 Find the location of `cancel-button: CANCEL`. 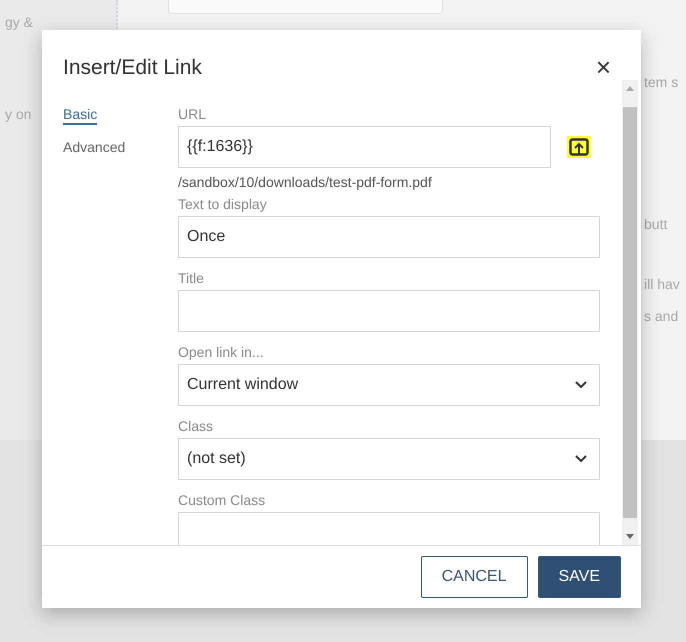

cancel-button: CANCEL is located at coordinates (474, 577).